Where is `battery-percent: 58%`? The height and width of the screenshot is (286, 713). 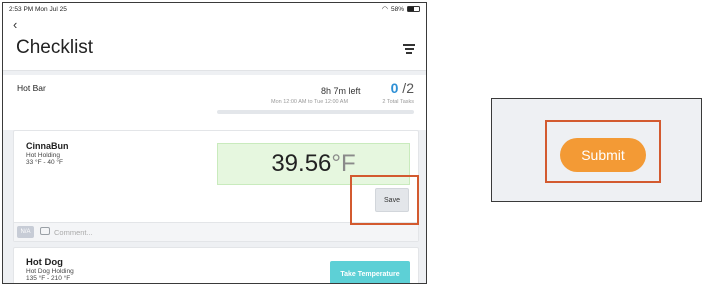 battery-percent: 58% is located at coordinates (397, 9).